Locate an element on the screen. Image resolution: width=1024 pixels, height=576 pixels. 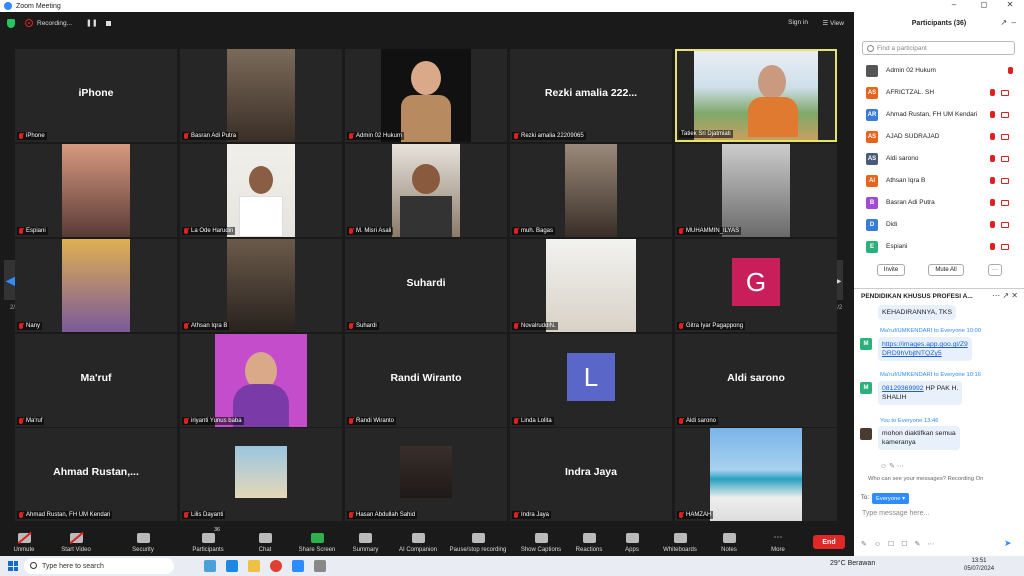
system-clock: 13:51 05/07/2024 is located at coordinates (979, 565).